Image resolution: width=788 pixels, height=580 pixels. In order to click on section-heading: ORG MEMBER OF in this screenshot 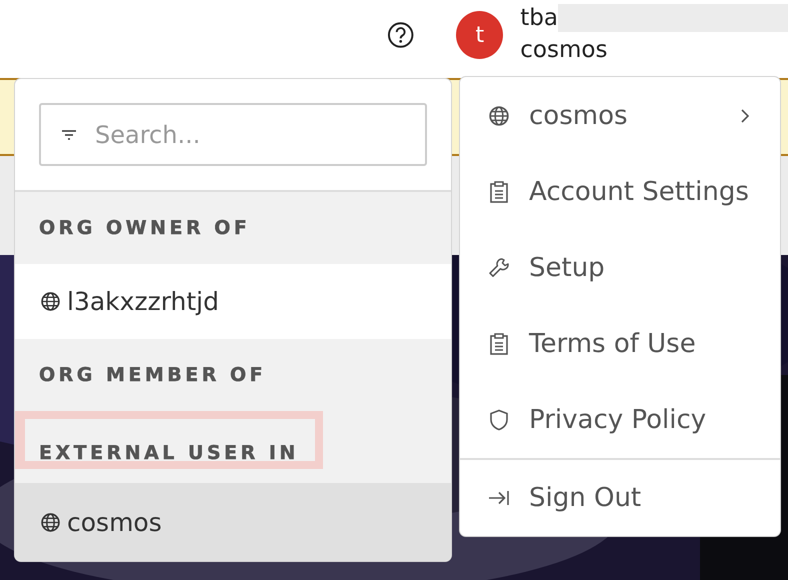, I will do `click(152, 375)`.